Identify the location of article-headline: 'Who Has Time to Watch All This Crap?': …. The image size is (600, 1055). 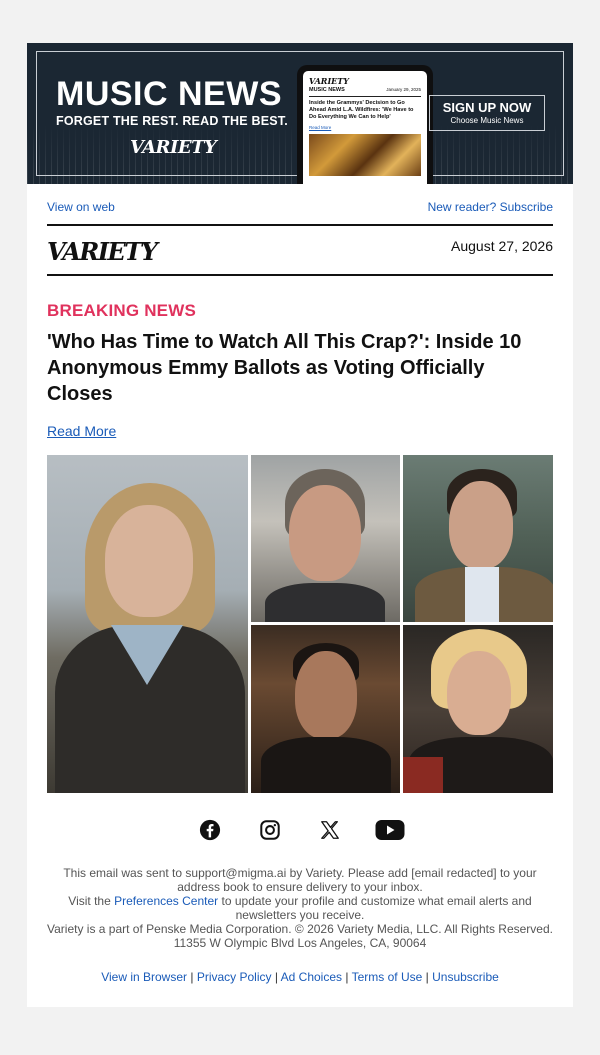
(300, 368).